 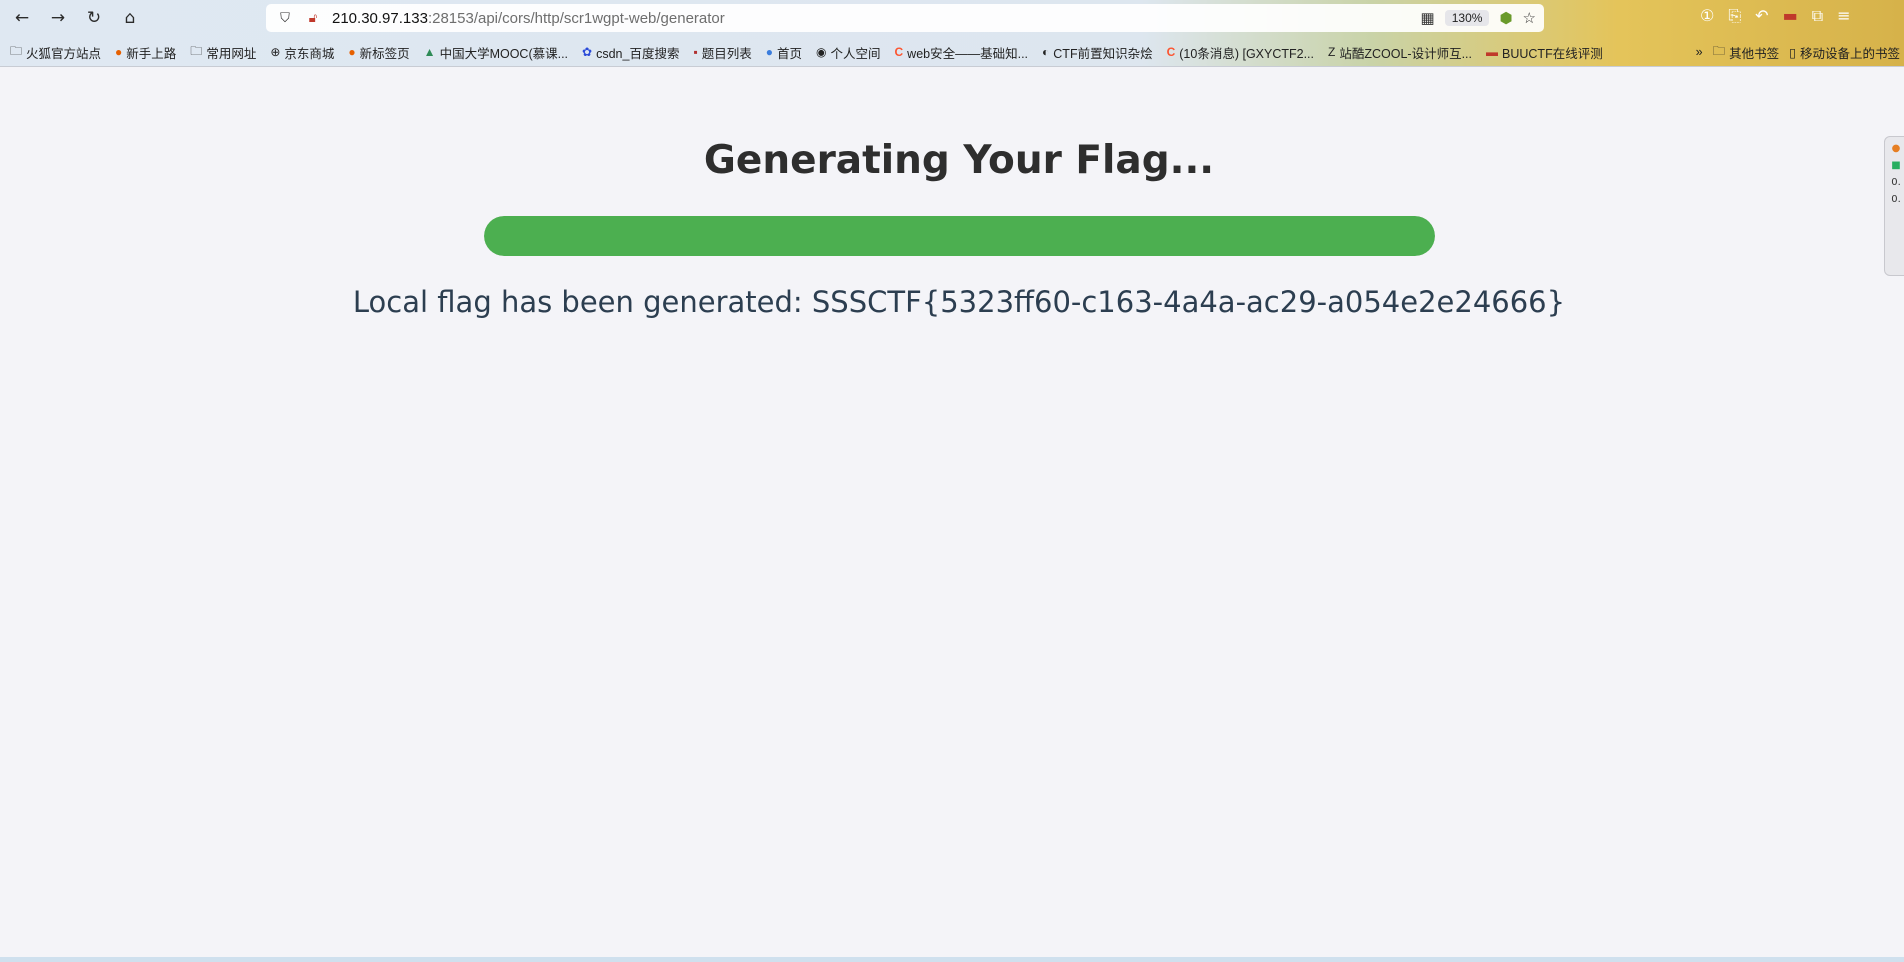 I want to click on bookmark-item: ▪ 题目列表, so click(x=722, y=52).